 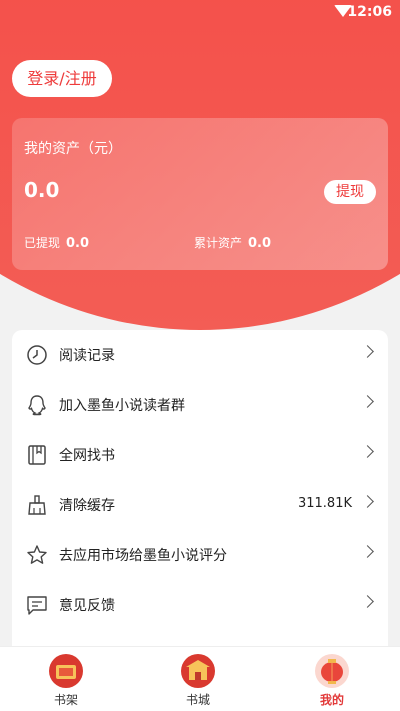 What do you see at coordinates (200, 405) in the screenshot?
I see `menu-item-join-reader-group: 加入墨鱼小说读者群` at bounding box center [200, 405].